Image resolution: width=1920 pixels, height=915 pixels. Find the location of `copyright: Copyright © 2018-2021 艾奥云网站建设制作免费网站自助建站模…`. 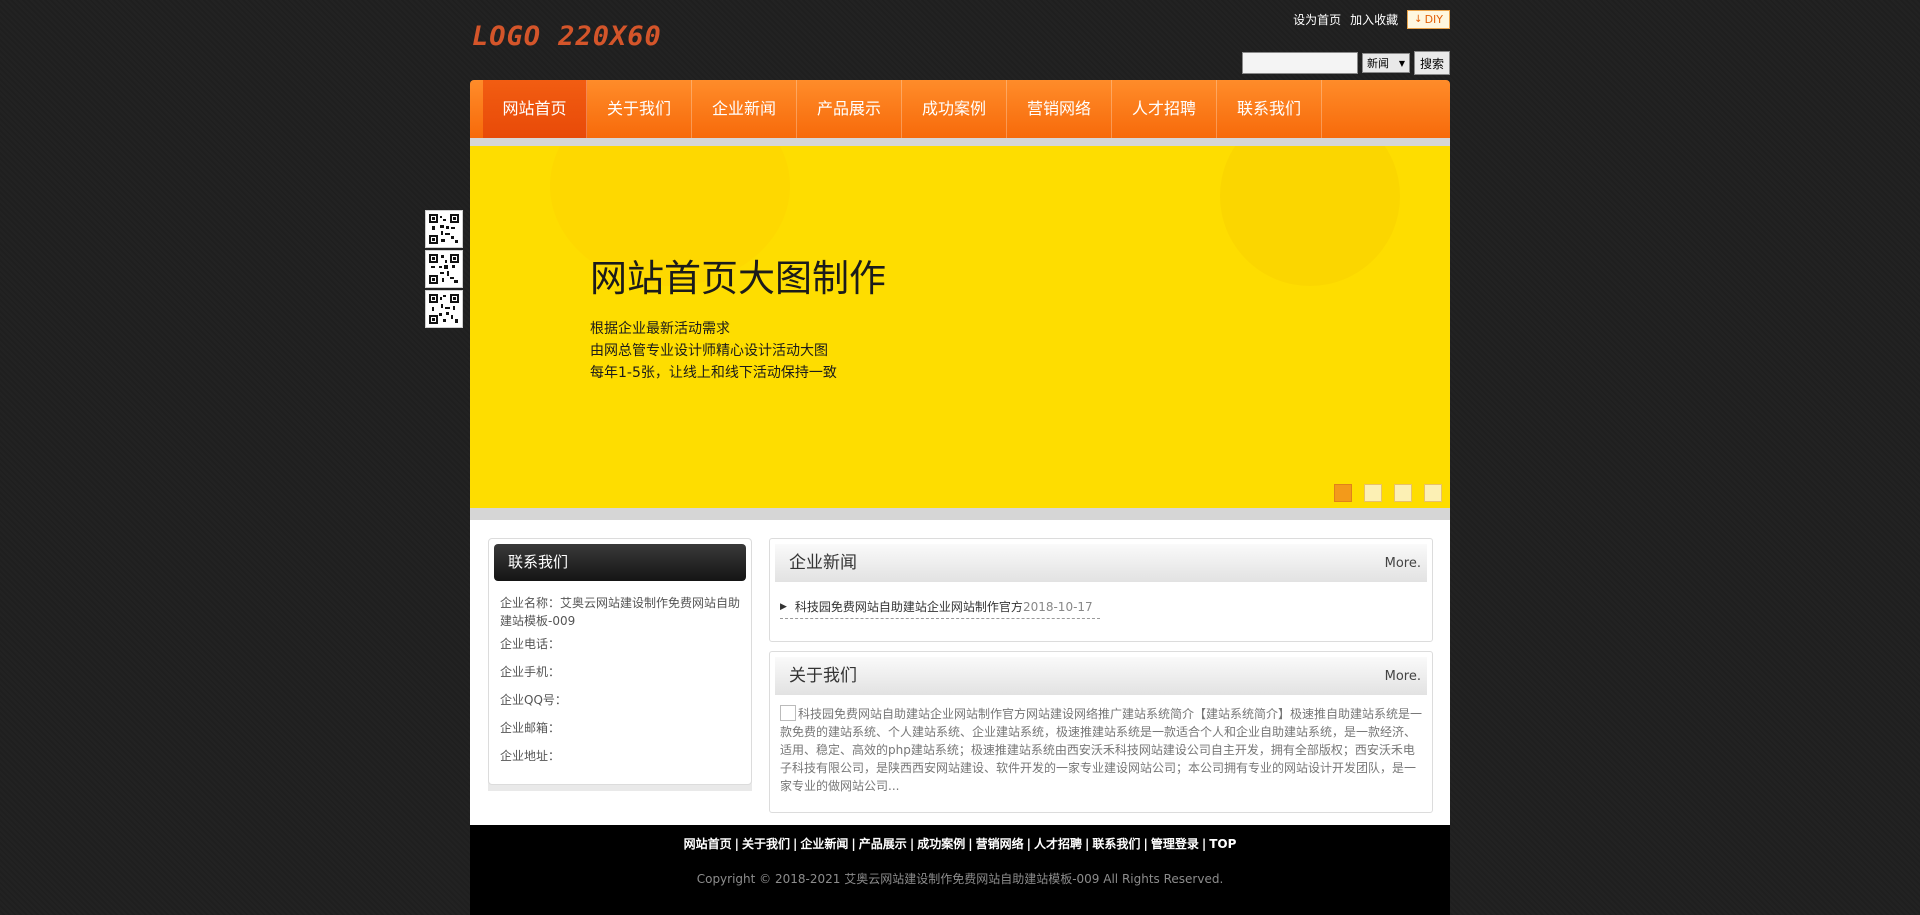

copyright: Copyright © 2018-2021 艾奥云网站建设制作免费网站自助建站模… is located at coordinates (960, 879).